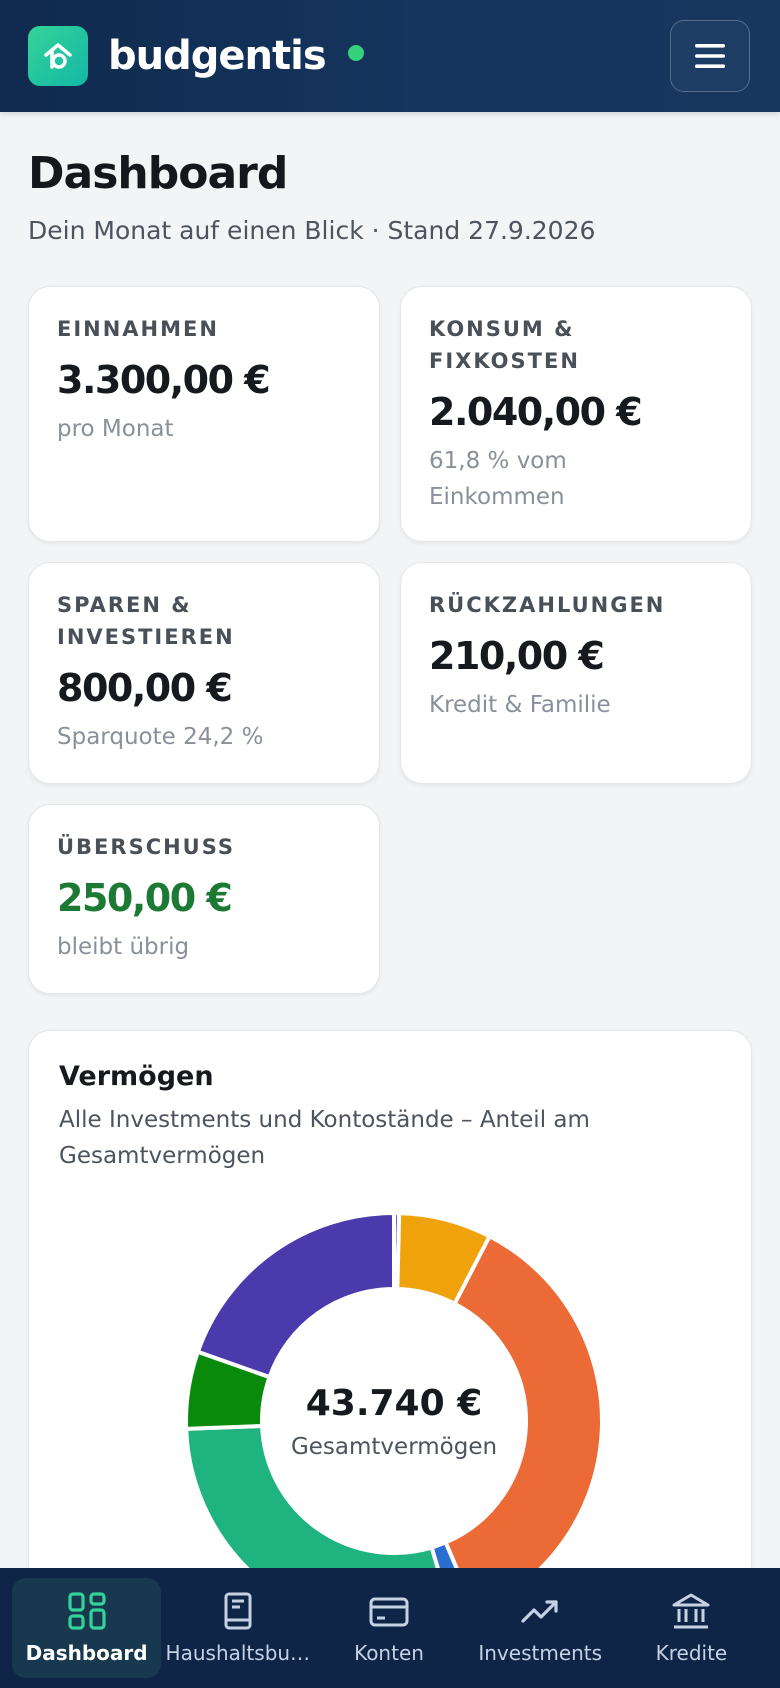 The image size is (780, 1688). I want to click on app-name: budgentis, so click(217, 56).